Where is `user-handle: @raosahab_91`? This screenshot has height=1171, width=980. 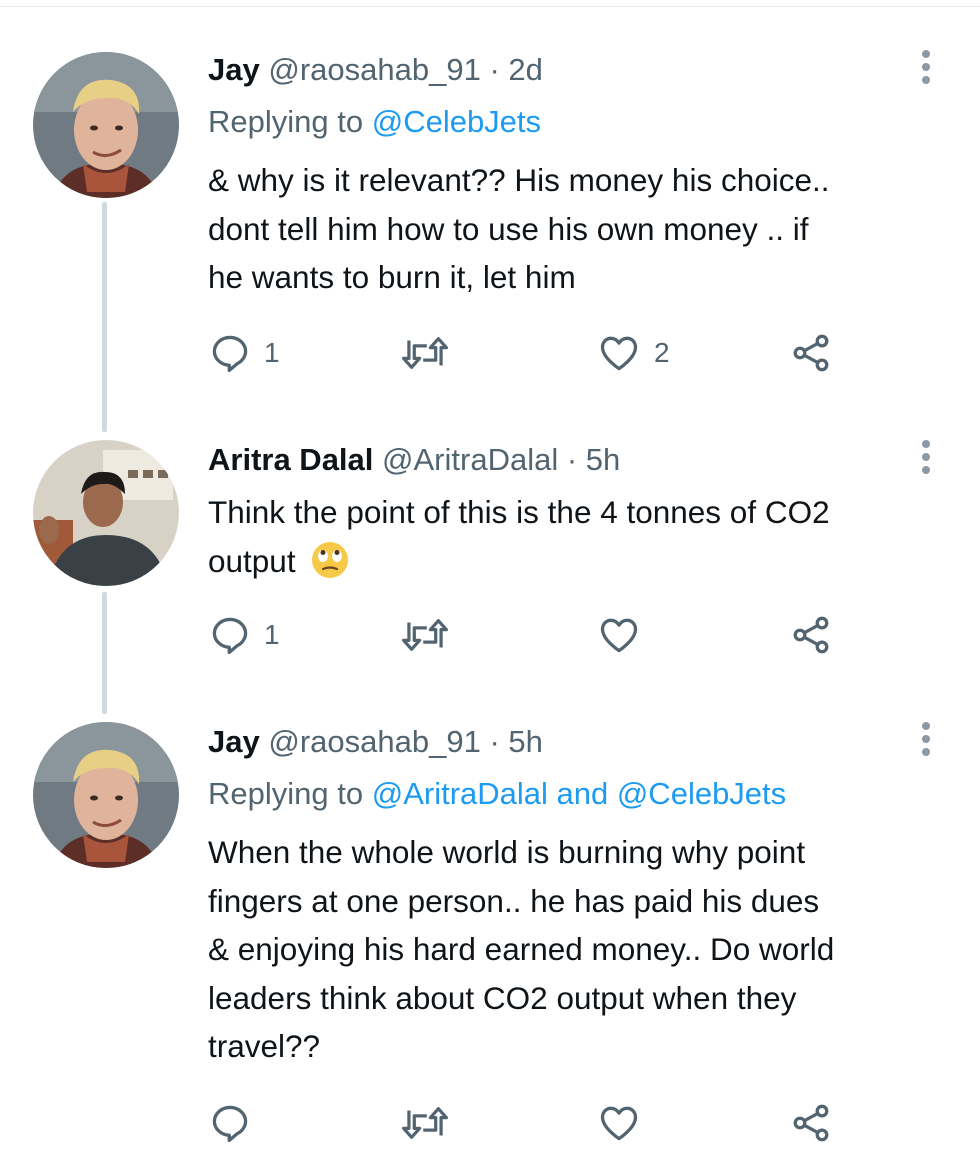
user-handle: @raosahab_91 is located at coordinates (374, 741).